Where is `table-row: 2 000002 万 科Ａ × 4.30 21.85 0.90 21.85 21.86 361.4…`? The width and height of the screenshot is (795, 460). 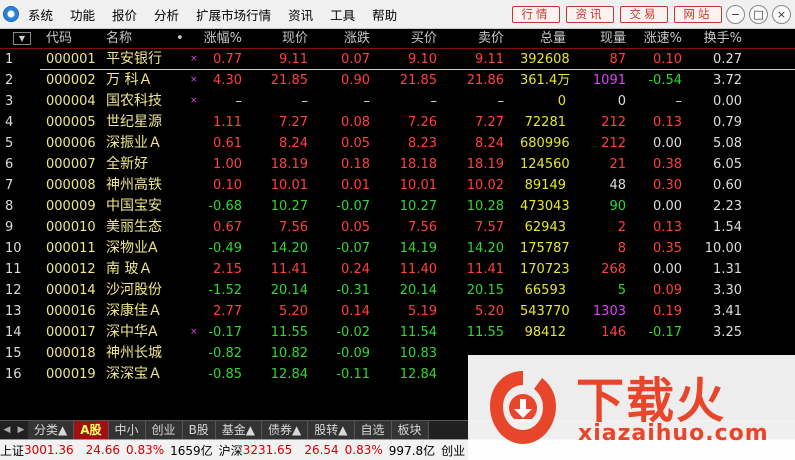
table-row: 2 000002 万 科Ａ × 4.30 21.85 0.90 21.85 21.86 361.4… is located at coordinates (397, 80).